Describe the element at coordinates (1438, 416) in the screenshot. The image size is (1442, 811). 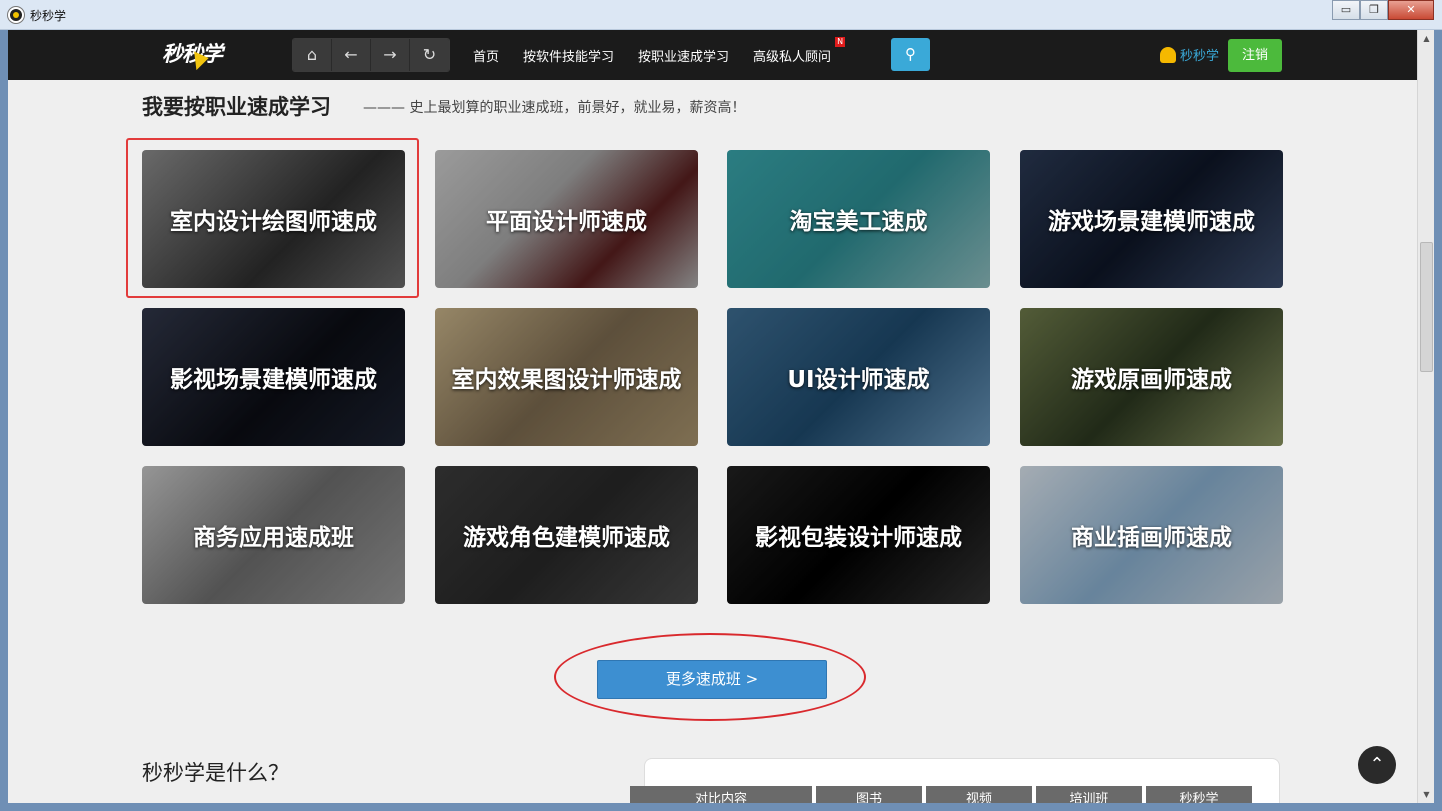
I see `window-frame-right` at that location.